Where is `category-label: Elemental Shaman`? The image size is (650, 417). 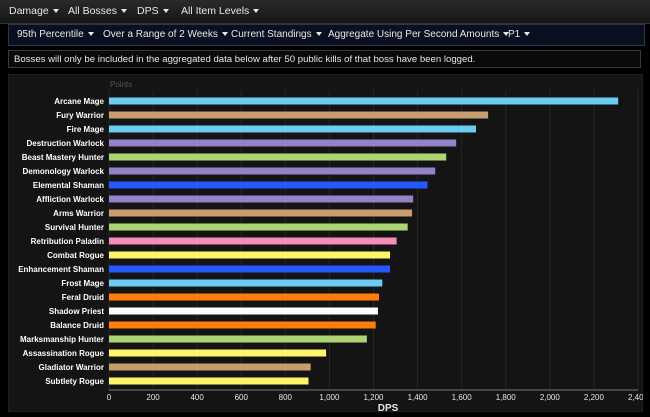 category-label: Elemental Shaman is located at coordinates (68, 185).